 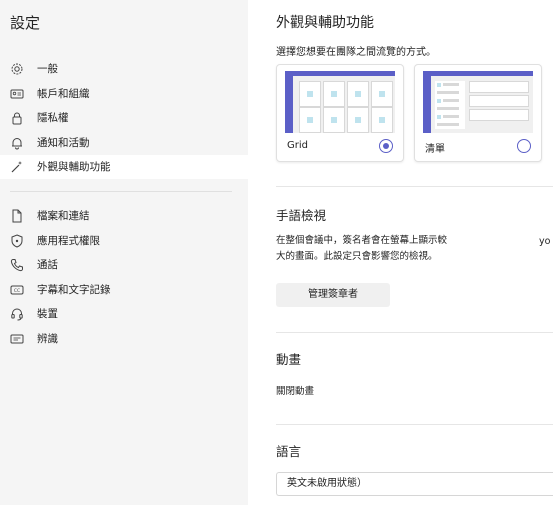 What do you see at coordinates (68, 241) in the screenshot?
I see `sidebar-item-label: 應用程式權限` at bounding box center [68, 241].